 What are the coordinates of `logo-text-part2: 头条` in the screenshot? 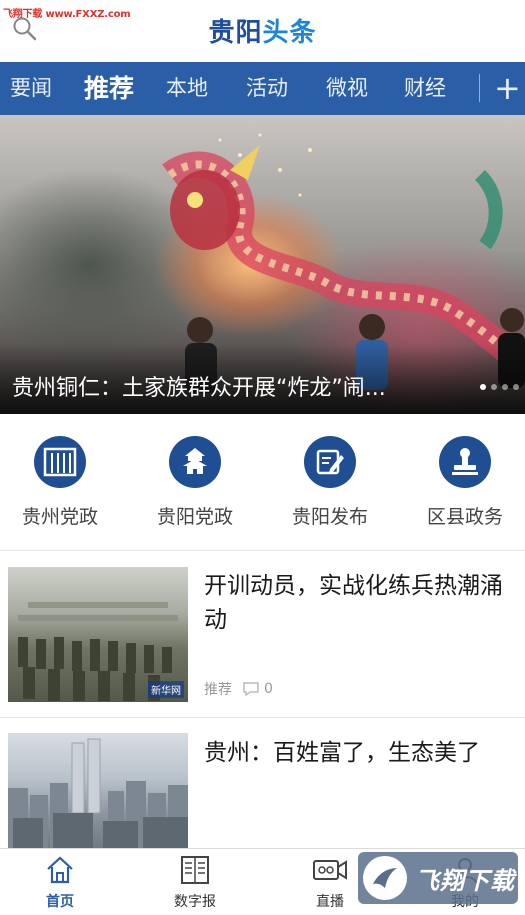 It's located at (289, 33).